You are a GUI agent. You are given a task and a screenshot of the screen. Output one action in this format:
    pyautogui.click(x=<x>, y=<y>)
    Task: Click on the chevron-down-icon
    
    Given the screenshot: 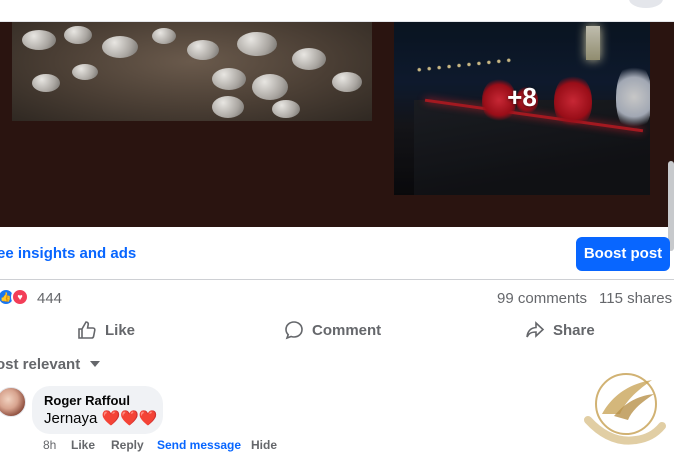 What is the action you would take?
    pyautogui.click(x=95, y=364)
    